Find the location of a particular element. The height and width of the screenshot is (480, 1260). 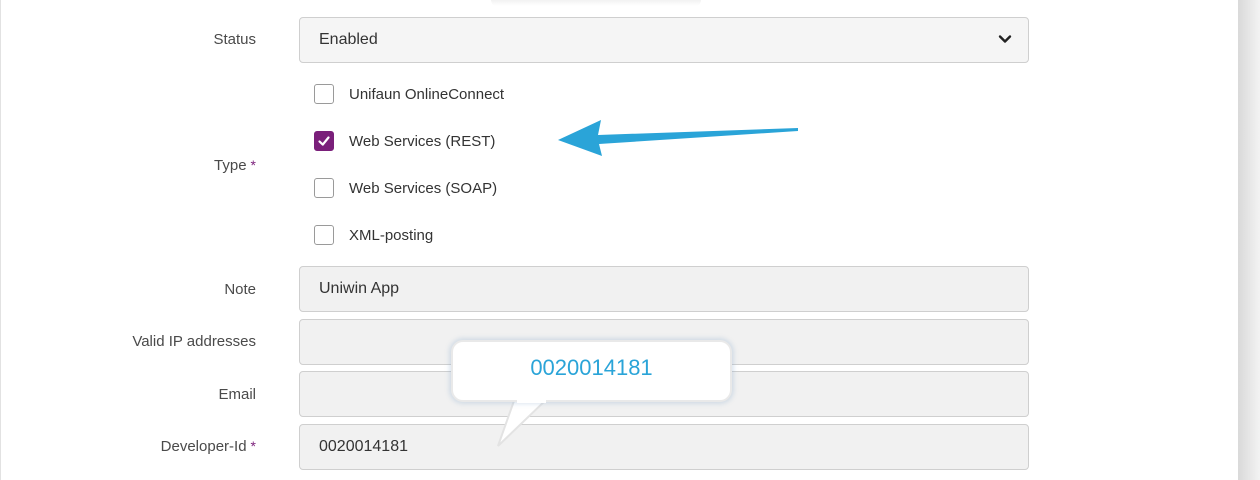

note-value: Uniwin App is located at coordinates (359, 288).